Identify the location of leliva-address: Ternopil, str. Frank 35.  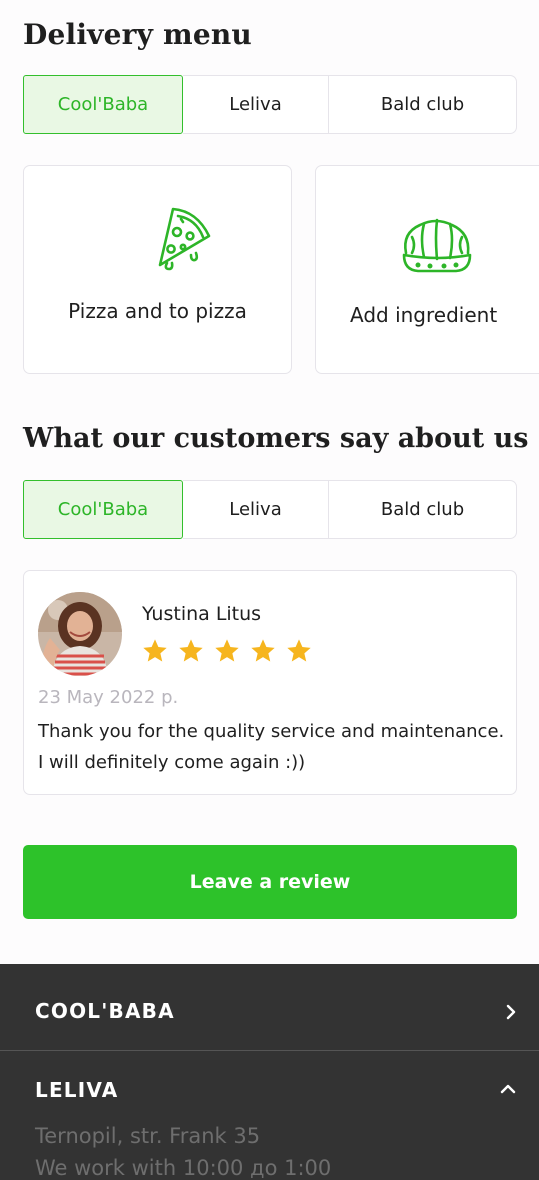
(148, 1136).